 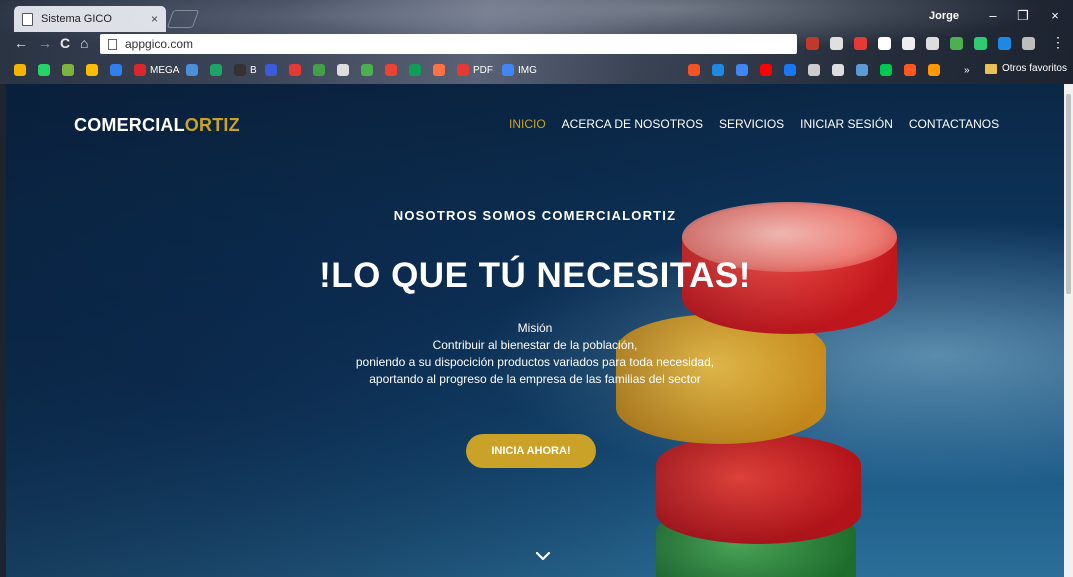 I want to click on address-bar: appgico.com, so click(x=448, y=44).